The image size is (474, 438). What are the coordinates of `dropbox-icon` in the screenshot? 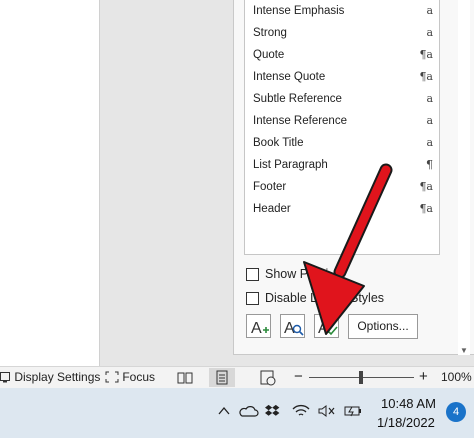 It's located at (273, 411).